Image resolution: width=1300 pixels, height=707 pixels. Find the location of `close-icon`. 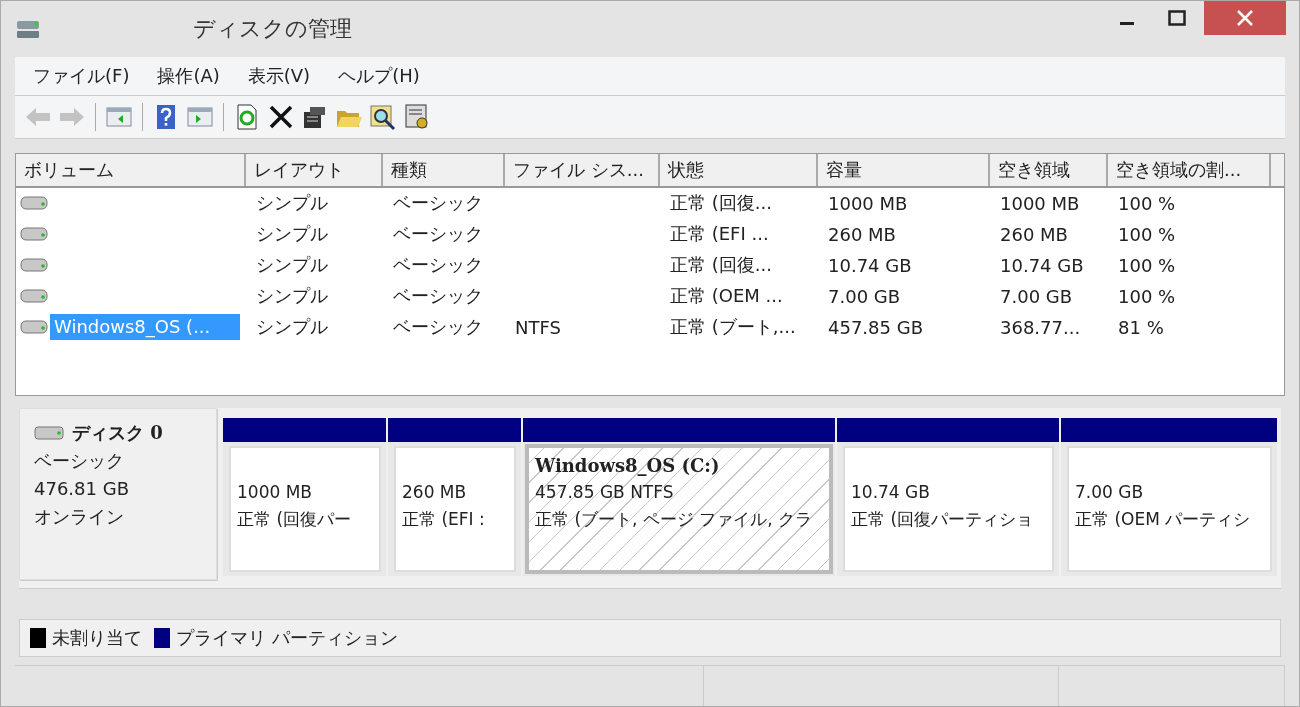

close-icon is located at coordinates (1245, 18).